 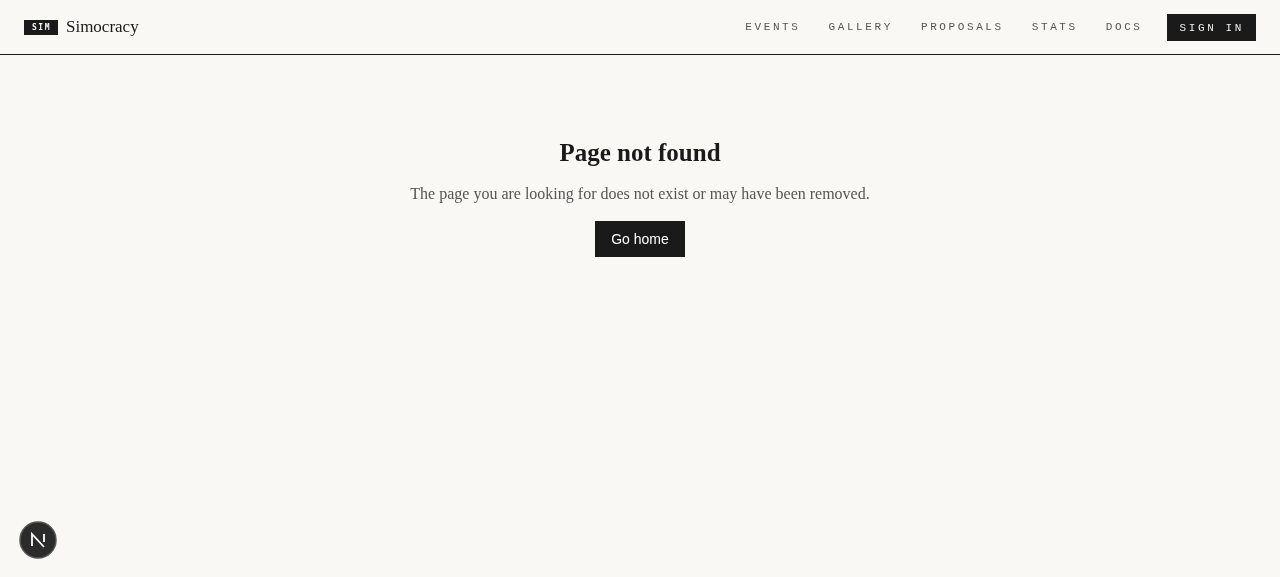 What do you see at coordinates (1124, 27) in the screenshot?
I see `nav-link: DOCS` at bounding box center [1124, 27].